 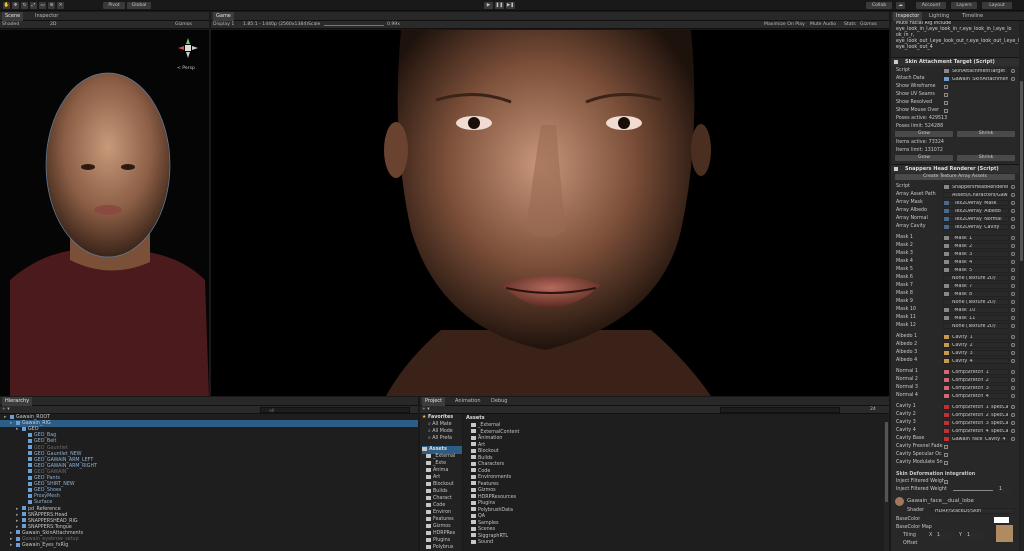 What do you see at coordinates (1021, 286) in the screenshot?
I see `inspector-scrollbar` at bounding box center [1021, 286].